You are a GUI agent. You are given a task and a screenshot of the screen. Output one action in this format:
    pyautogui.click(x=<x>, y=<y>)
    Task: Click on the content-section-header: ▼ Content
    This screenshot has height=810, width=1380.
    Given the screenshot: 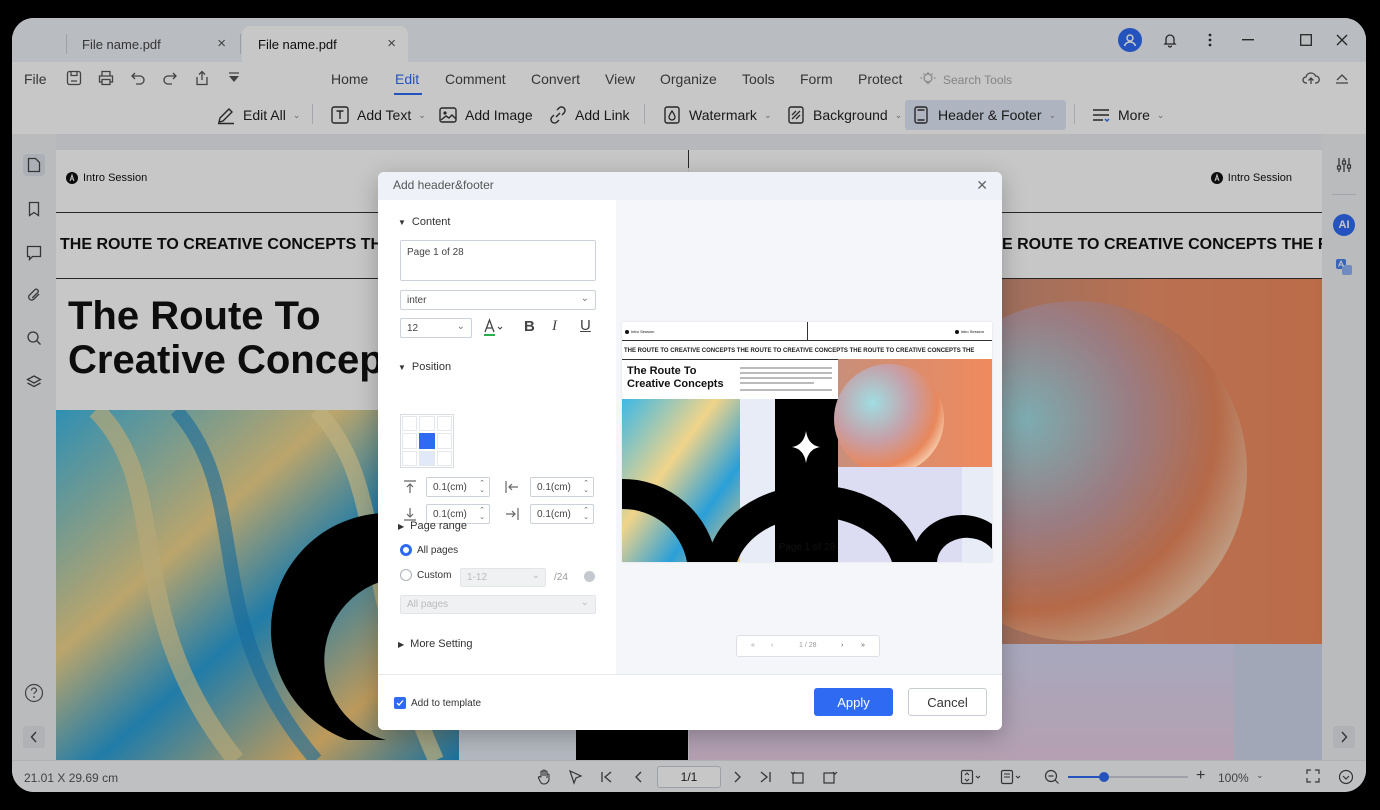 What is the action you would take?
    pyautogui.click(x=424, y=222)
    